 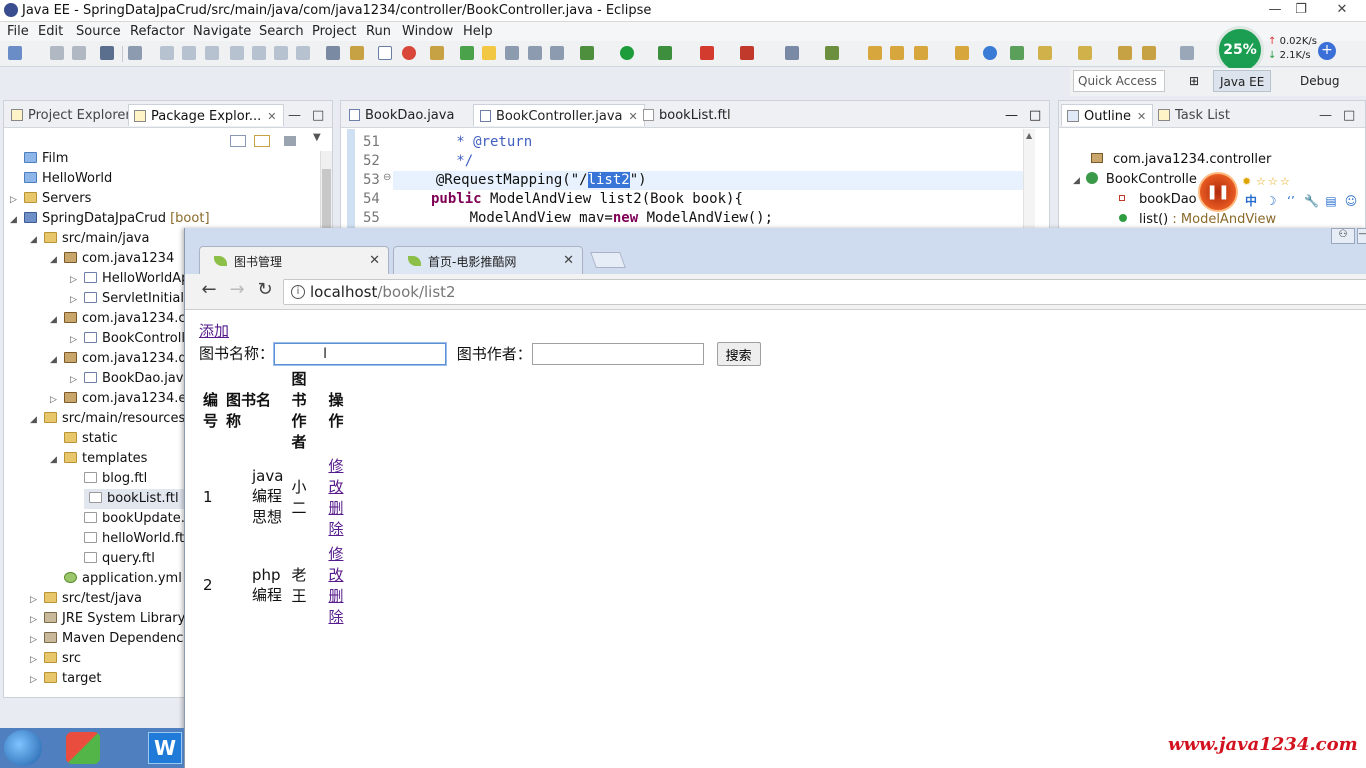 What do you see at coordinates (333, 53) in the screenshot?
I see `use-step-filters-icon` at bounding box center [333, 53].